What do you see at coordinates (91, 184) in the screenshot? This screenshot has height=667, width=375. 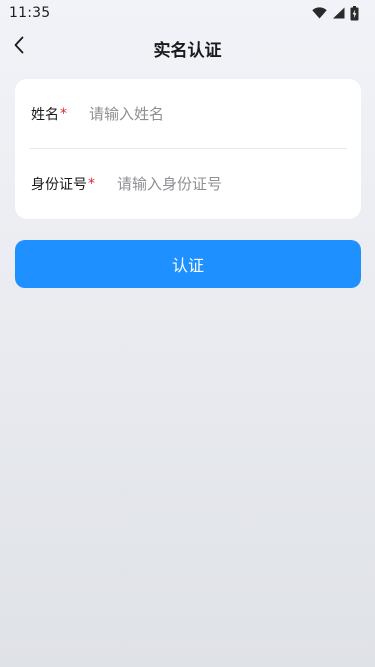 I see `id-number-required-mark: *` at bounding box center [91, 184].